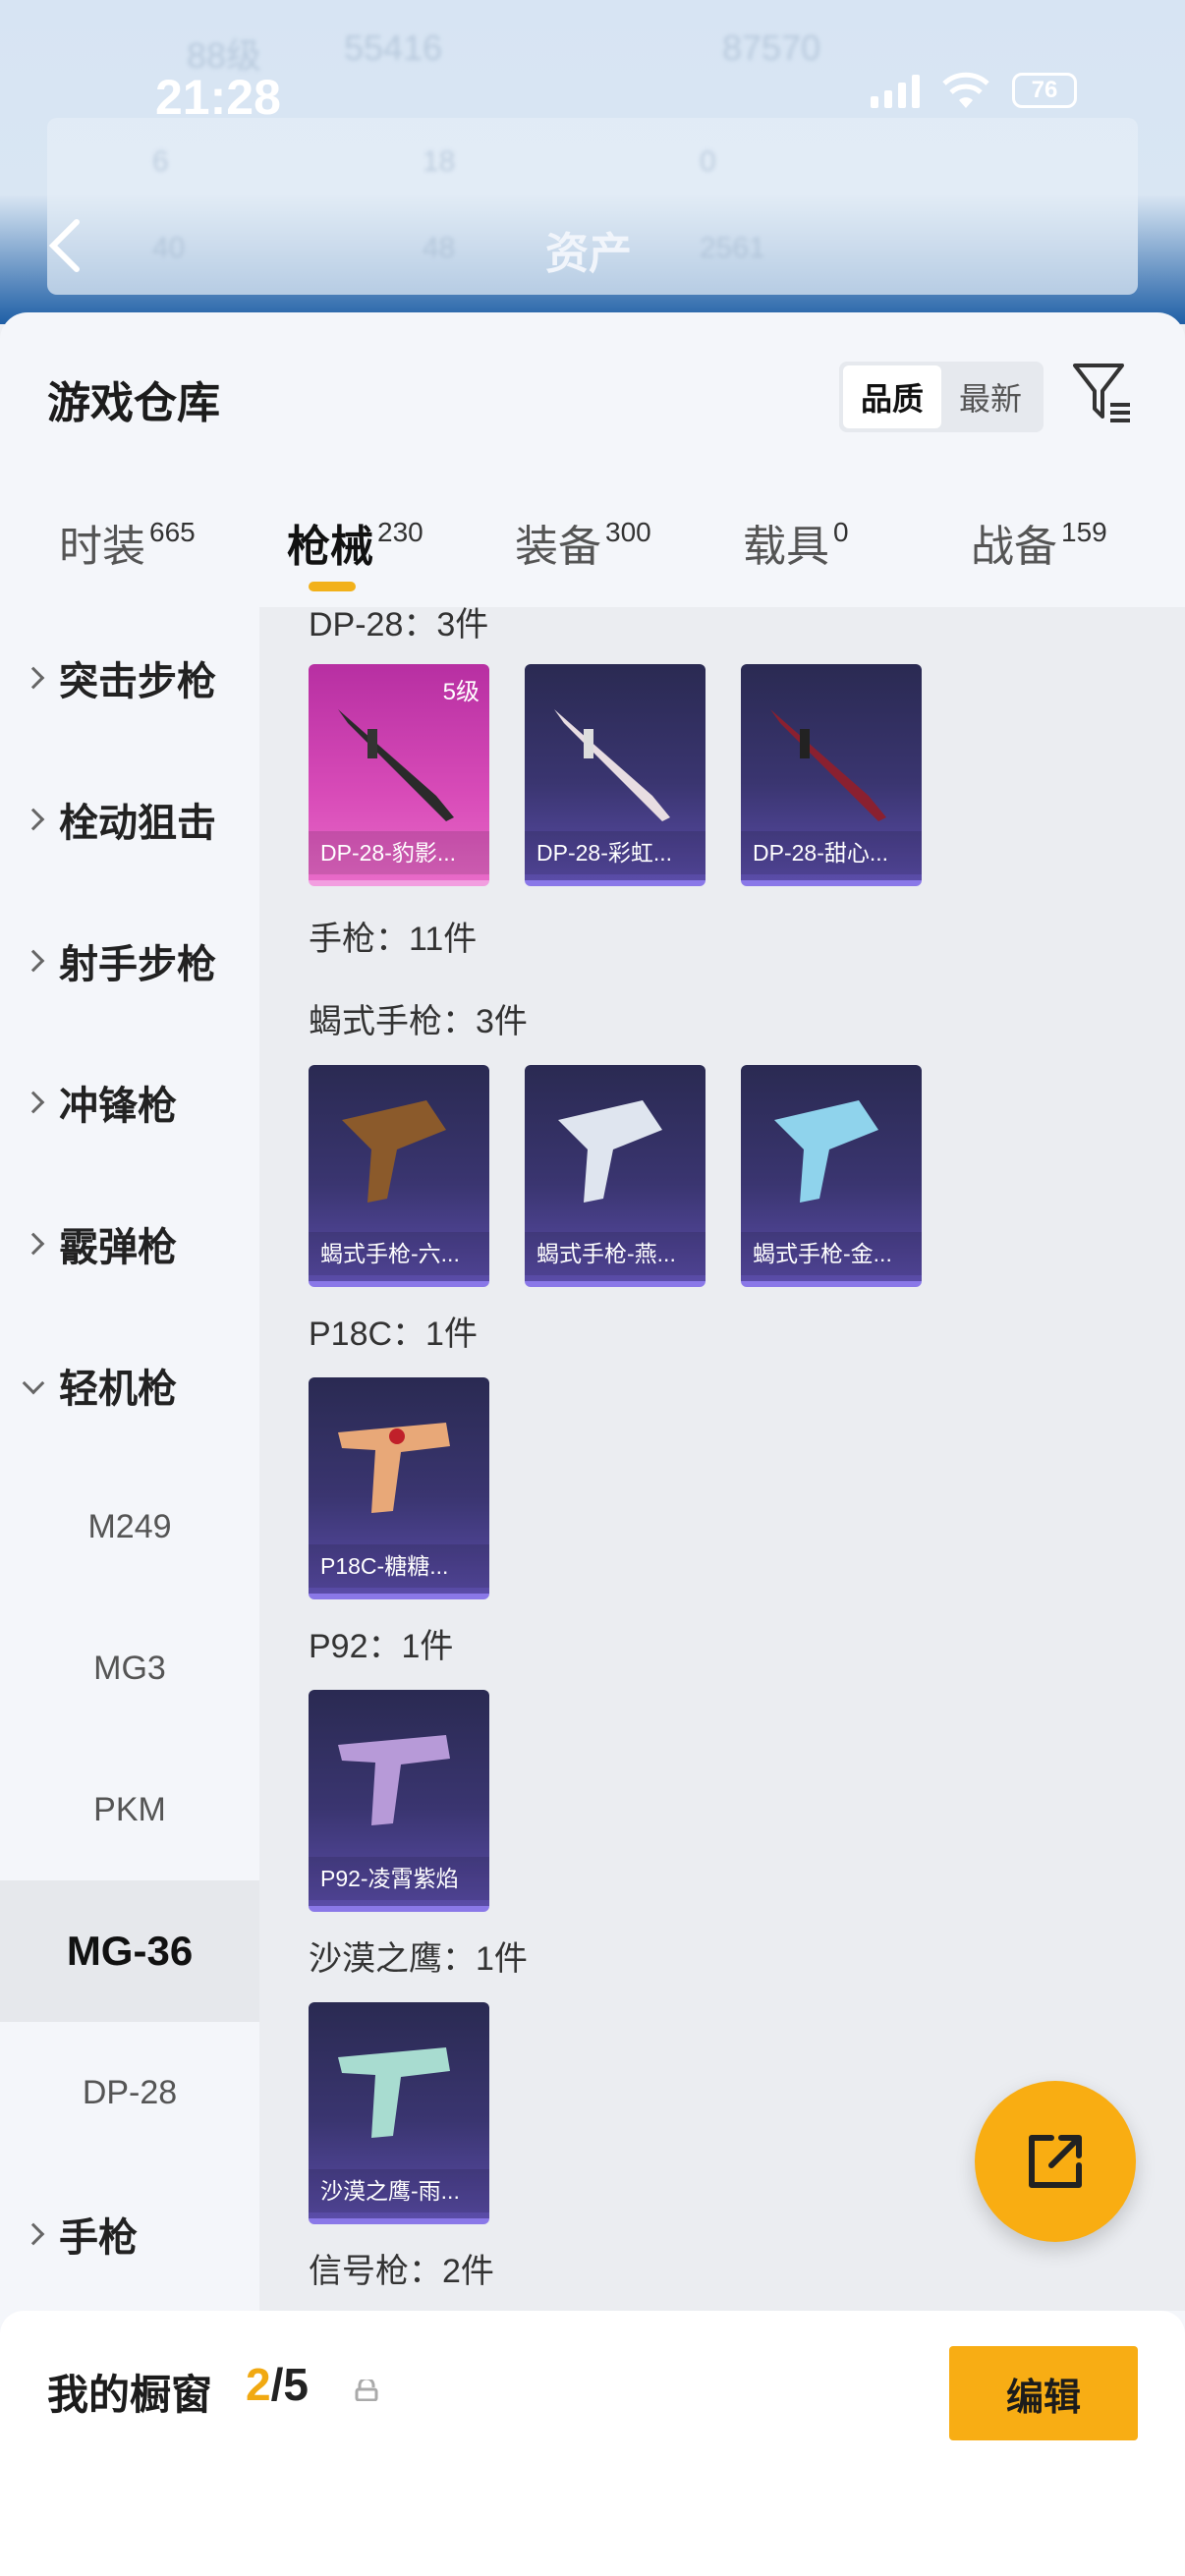 The image size is (1185, 2576). Describe the element at coordinates (118, 1247) in the screenshot. I see `sidebar-item-label: 霰弹枪` at that location.